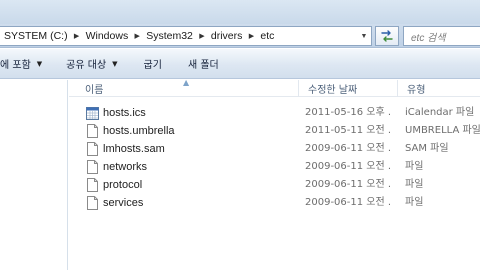  Describe the element at coordinates (169, 36) in the screenshot. I see `breadcrumb-system32: System32` at that location.